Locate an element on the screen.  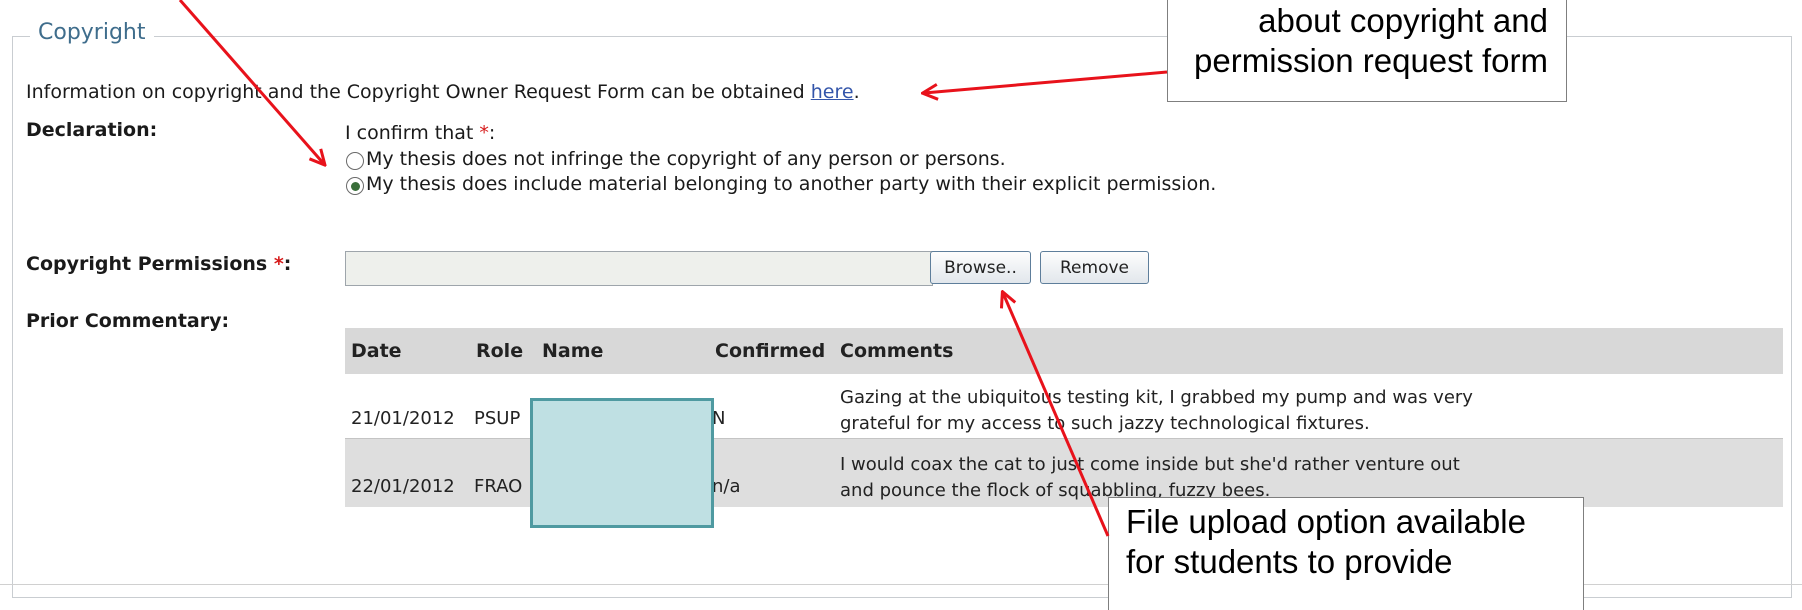
arrow-to-radio is located at coordinates (251, 82).